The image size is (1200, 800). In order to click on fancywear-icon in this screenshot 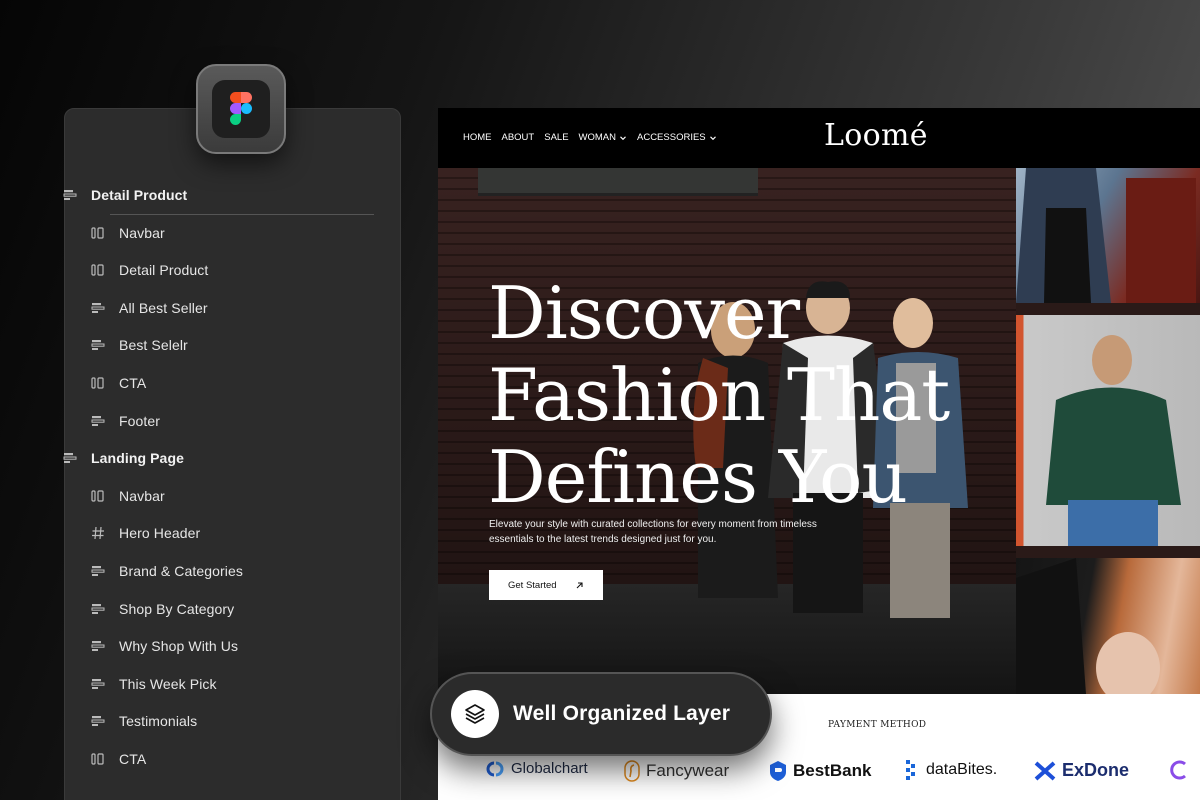, I will do `click(632, 771)`.